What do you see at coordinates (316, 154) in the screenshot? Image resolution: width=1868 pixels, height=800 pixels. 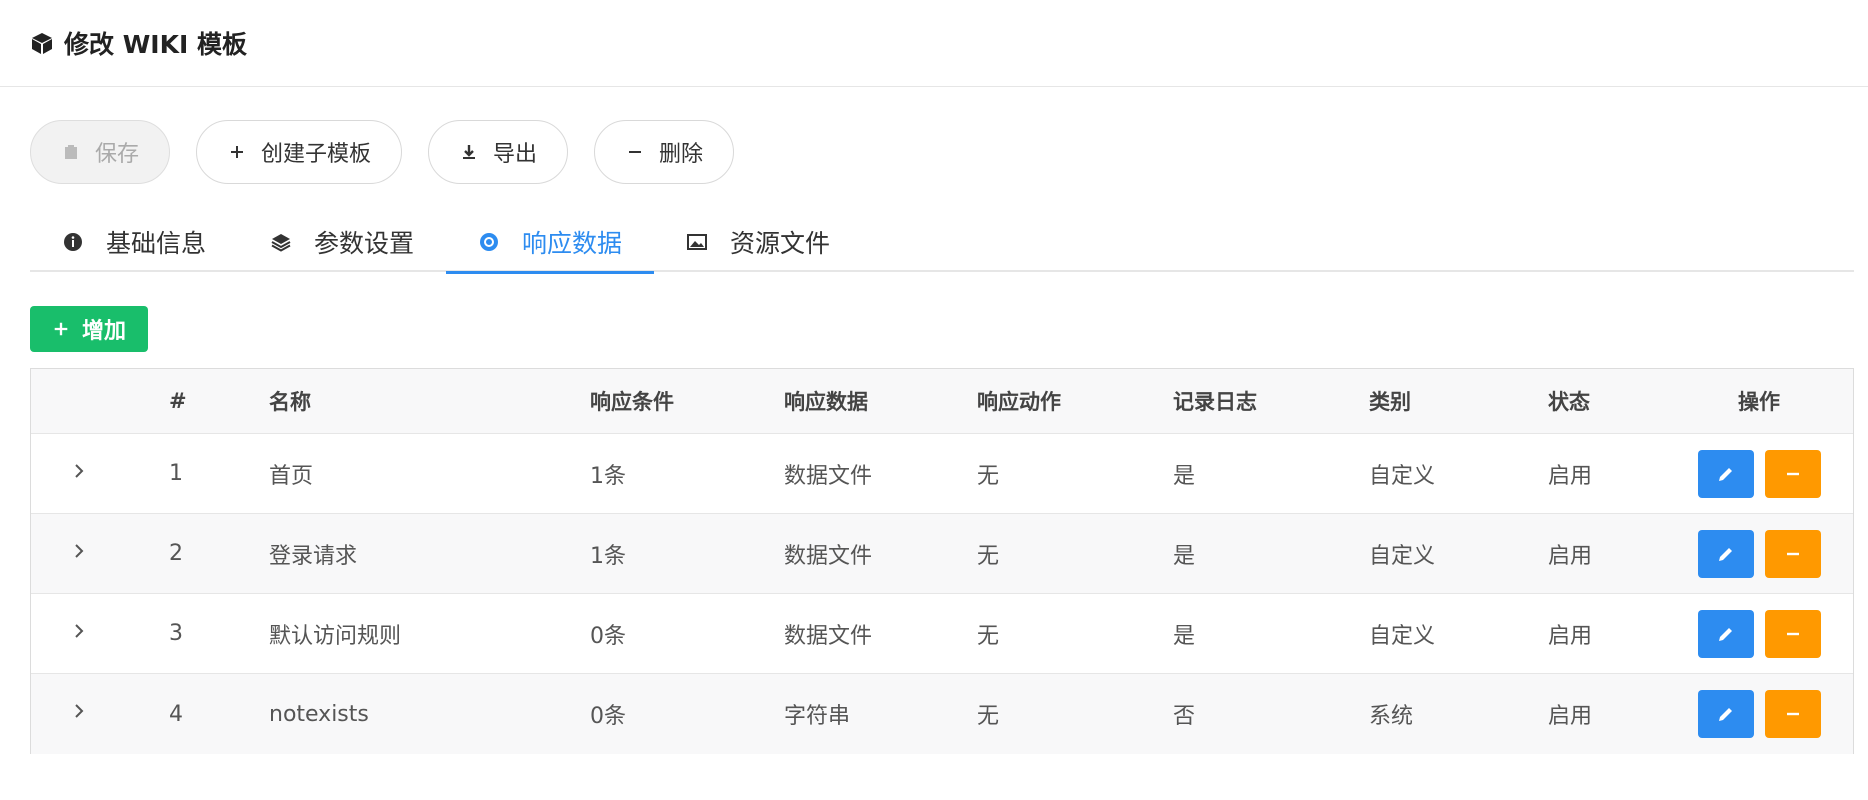 I see `create-child-label: 创建子模板` at bounding box center [316, 154].